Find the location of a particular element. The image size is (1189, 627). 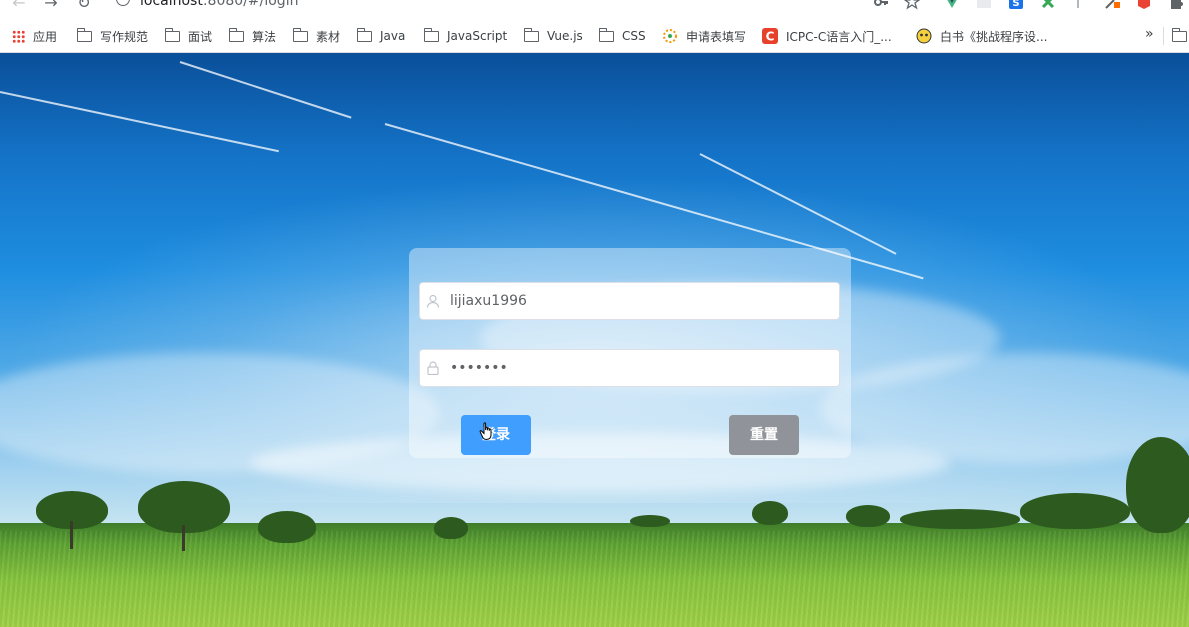

url-host: localhost is located at coordinates (171, 4).